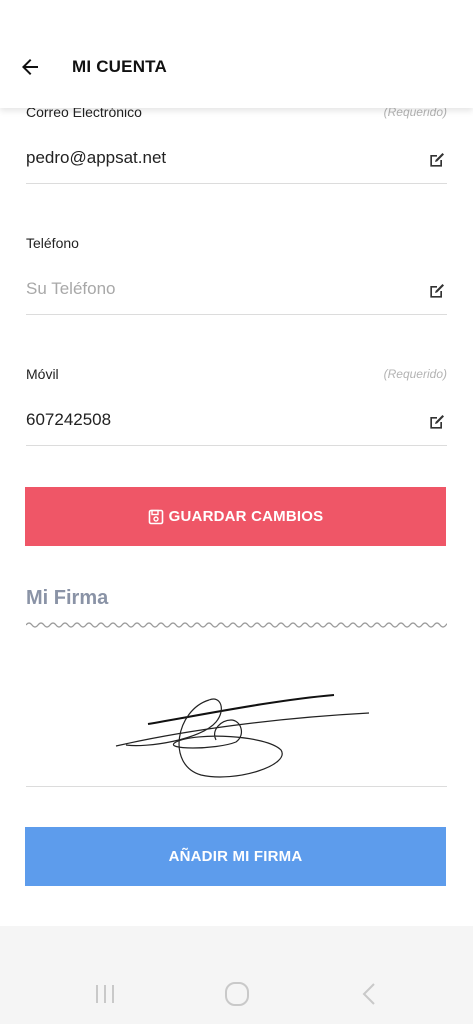 The height and width of the screenshot is (1024, 473). What do you see at coordinates (236, 975) in the screenshot?
I see `system-nav-bar` at bounding box center [236, 975].